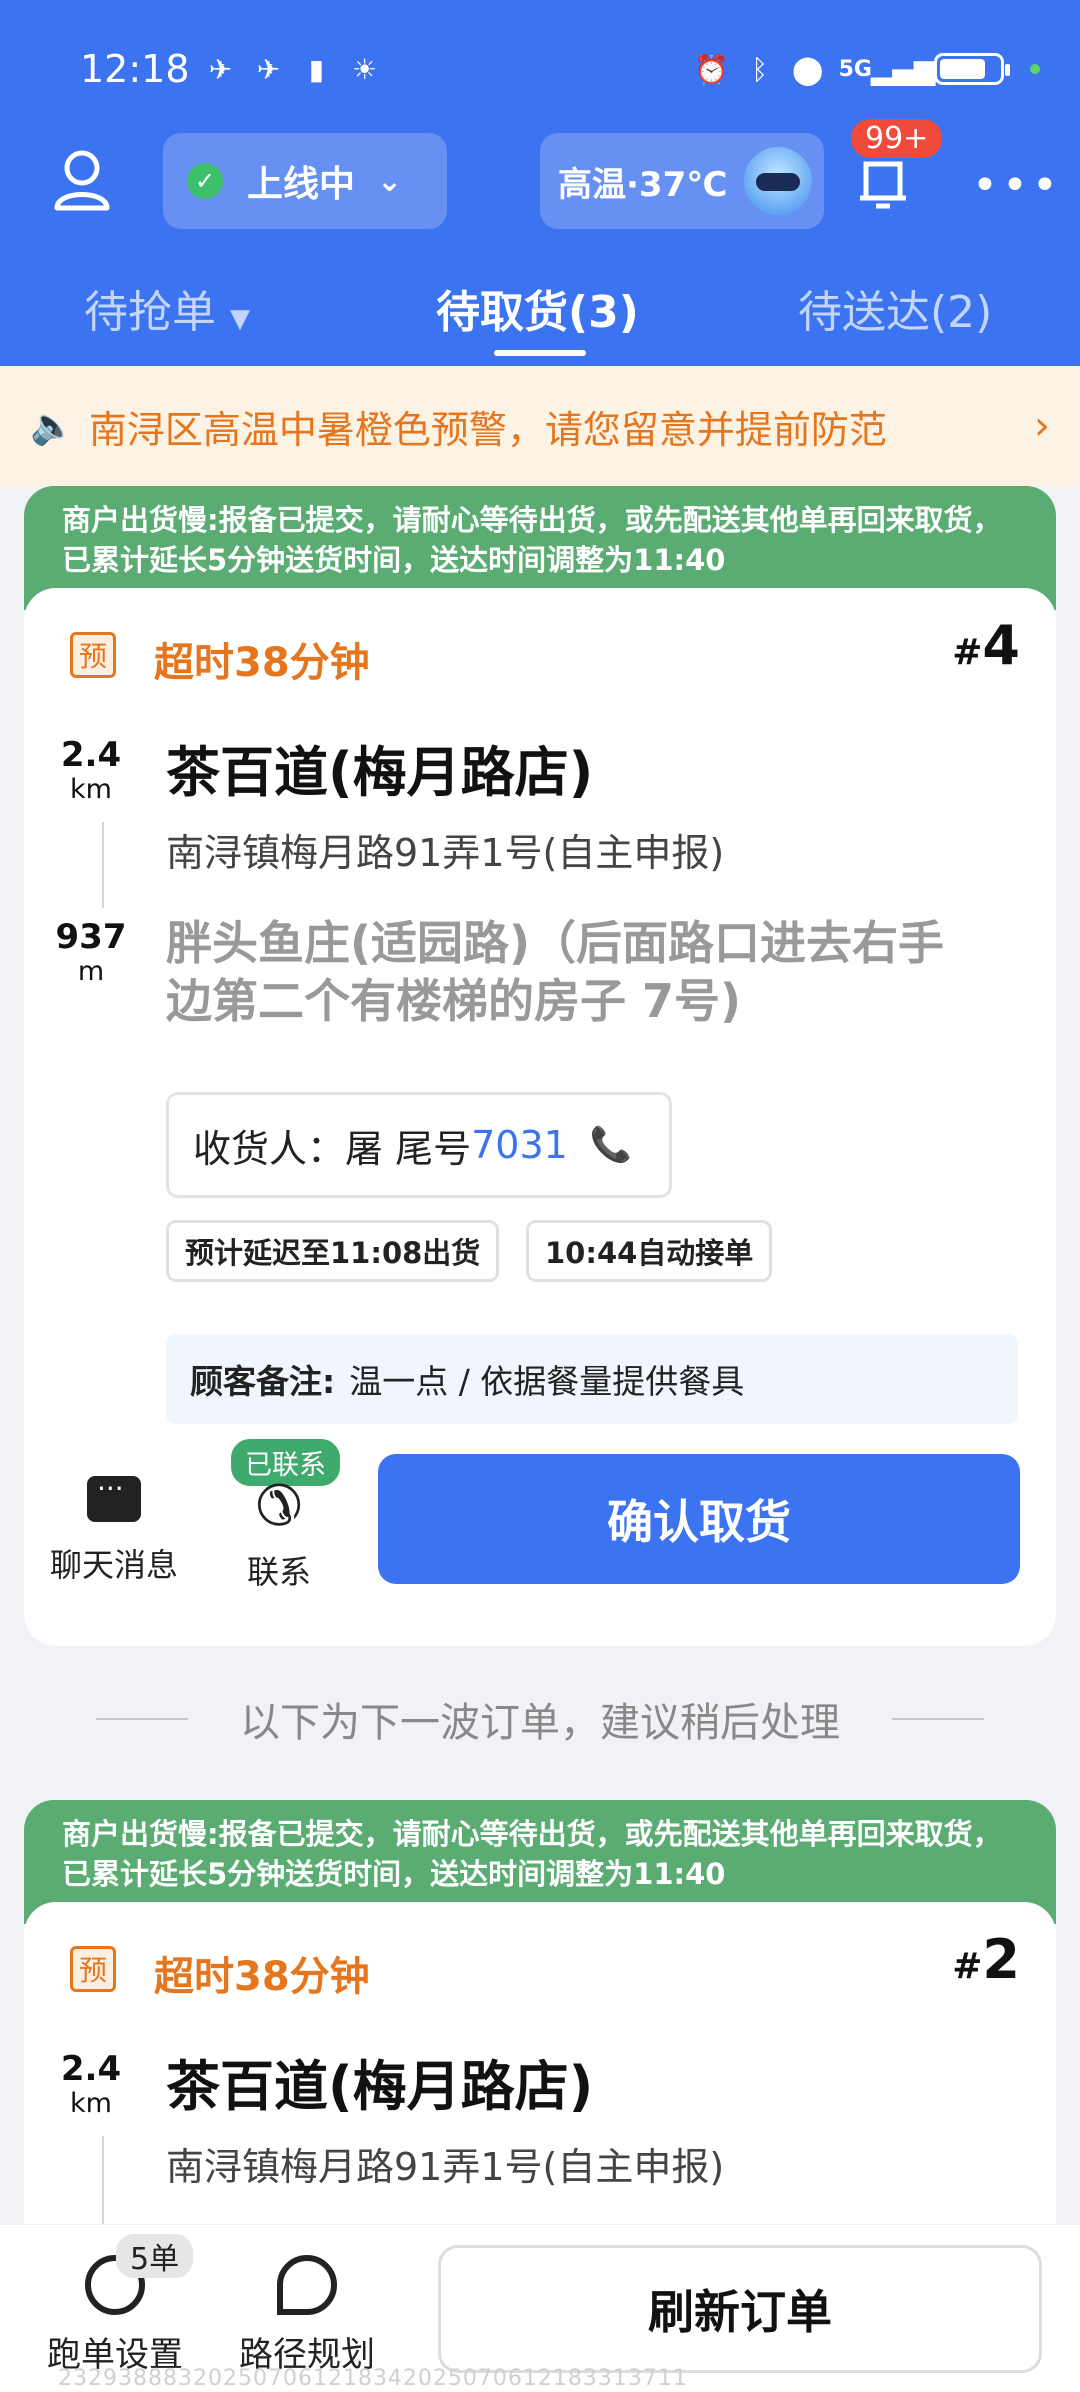  What do you see at coordinates (576, 972) in the screenshot?
I see `delivery-destination: 胖头鱼庄(适园路)（后面路口进去右手边第二个有楼梯的房子 7号)` at bounding box center [576, 972].